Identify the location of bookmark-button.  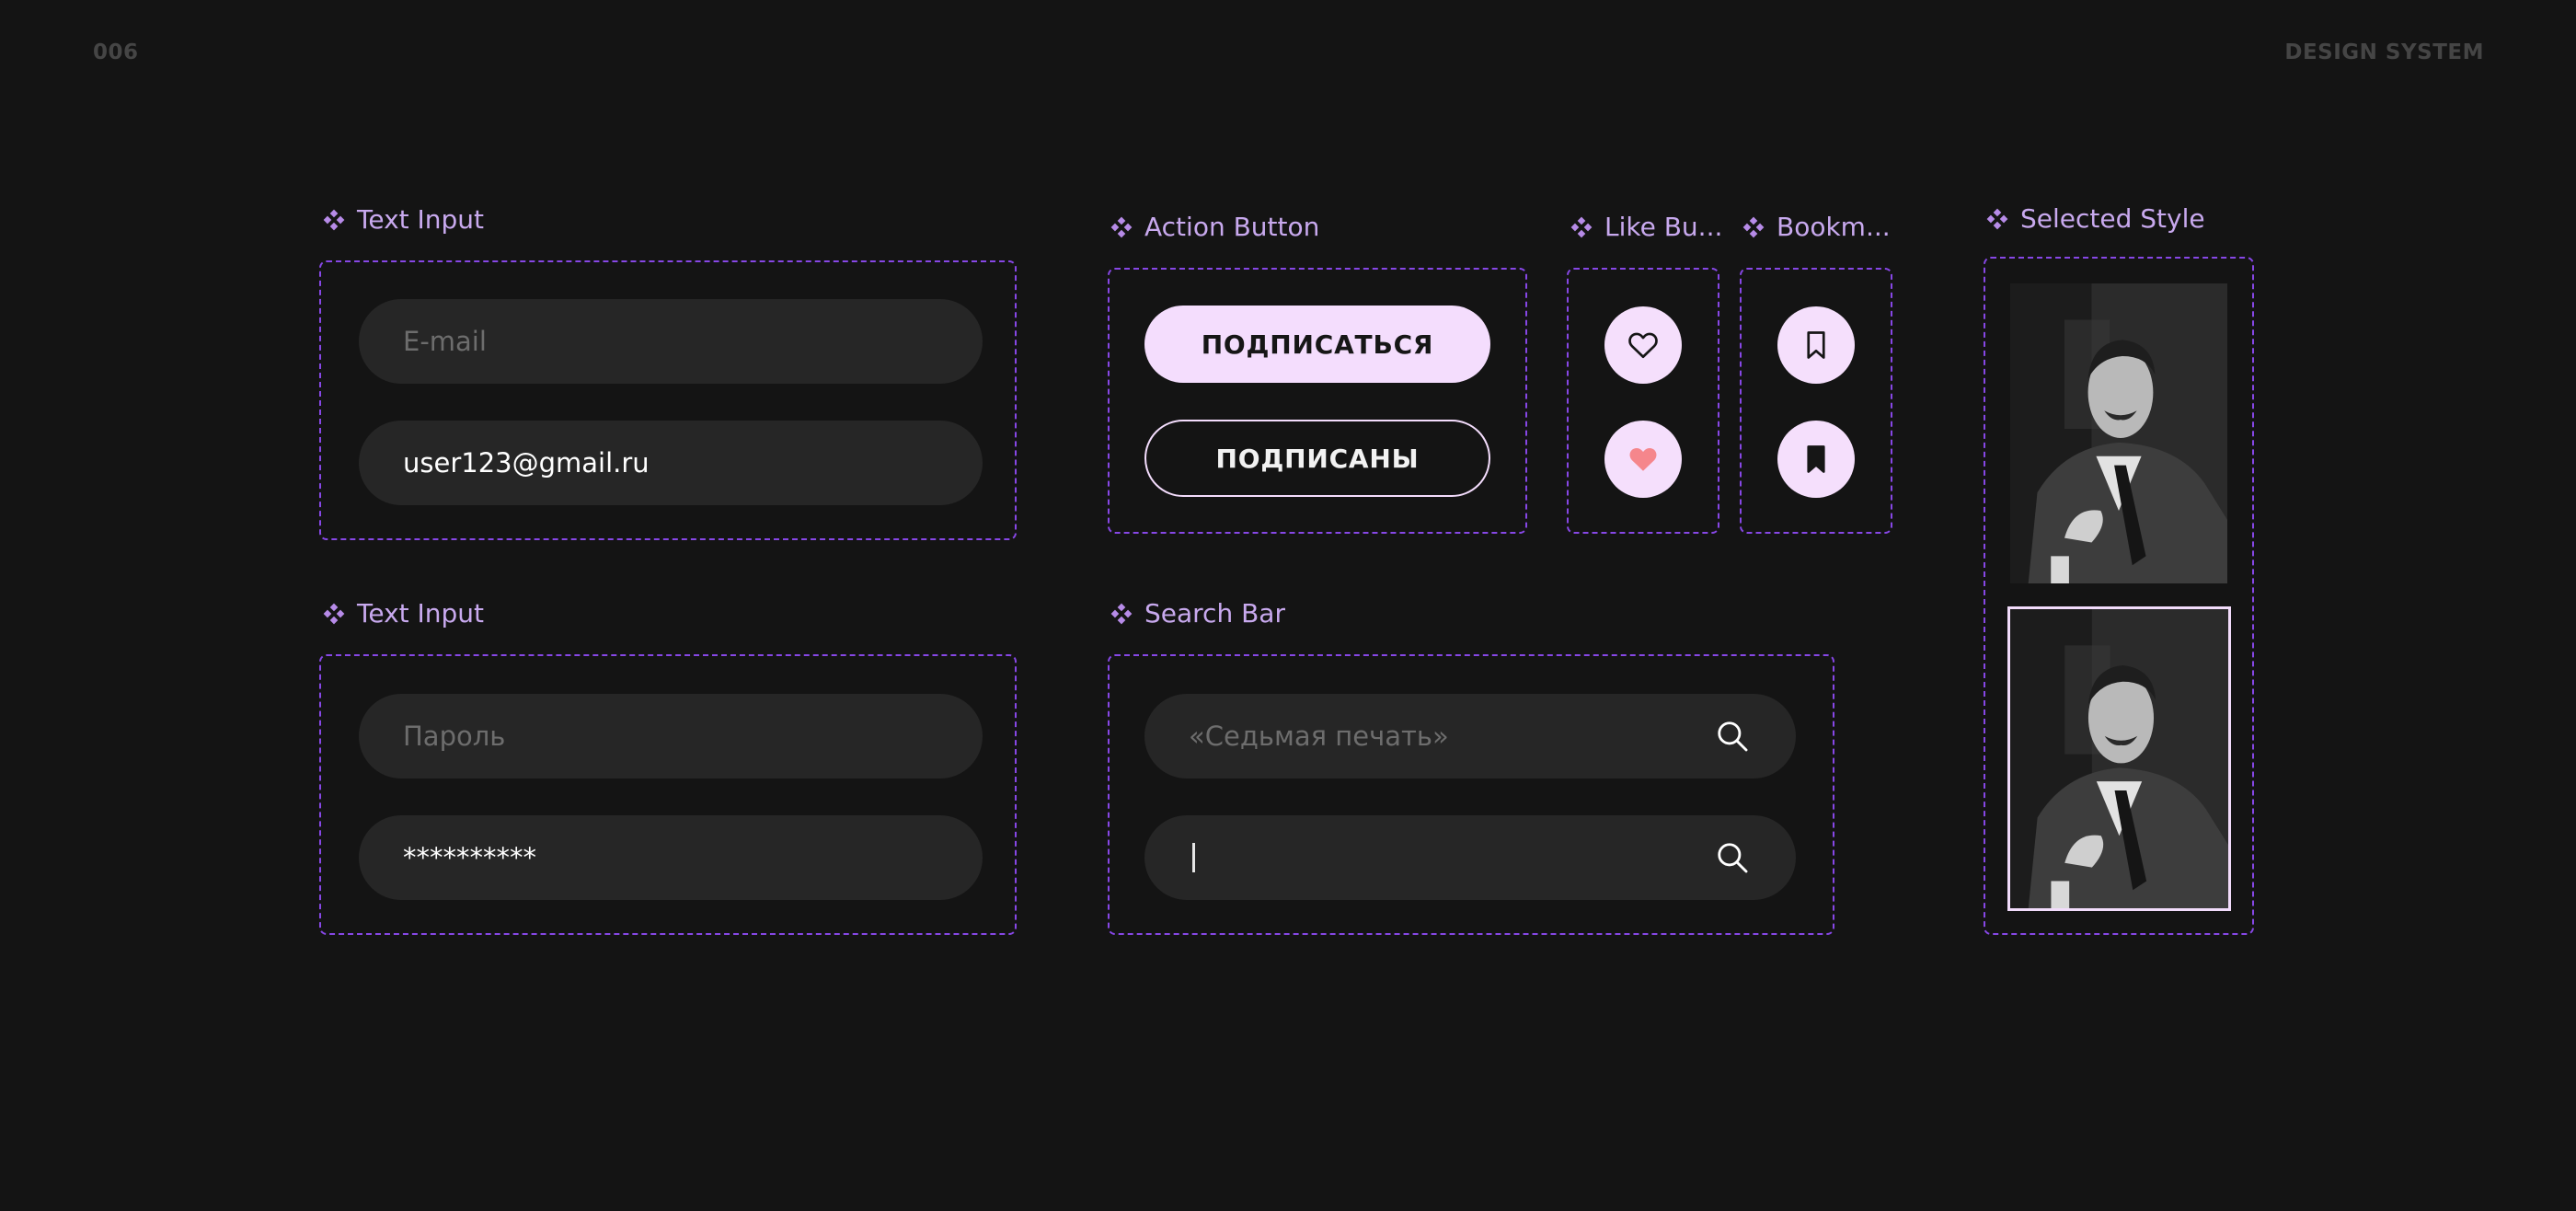
(1816, 345).